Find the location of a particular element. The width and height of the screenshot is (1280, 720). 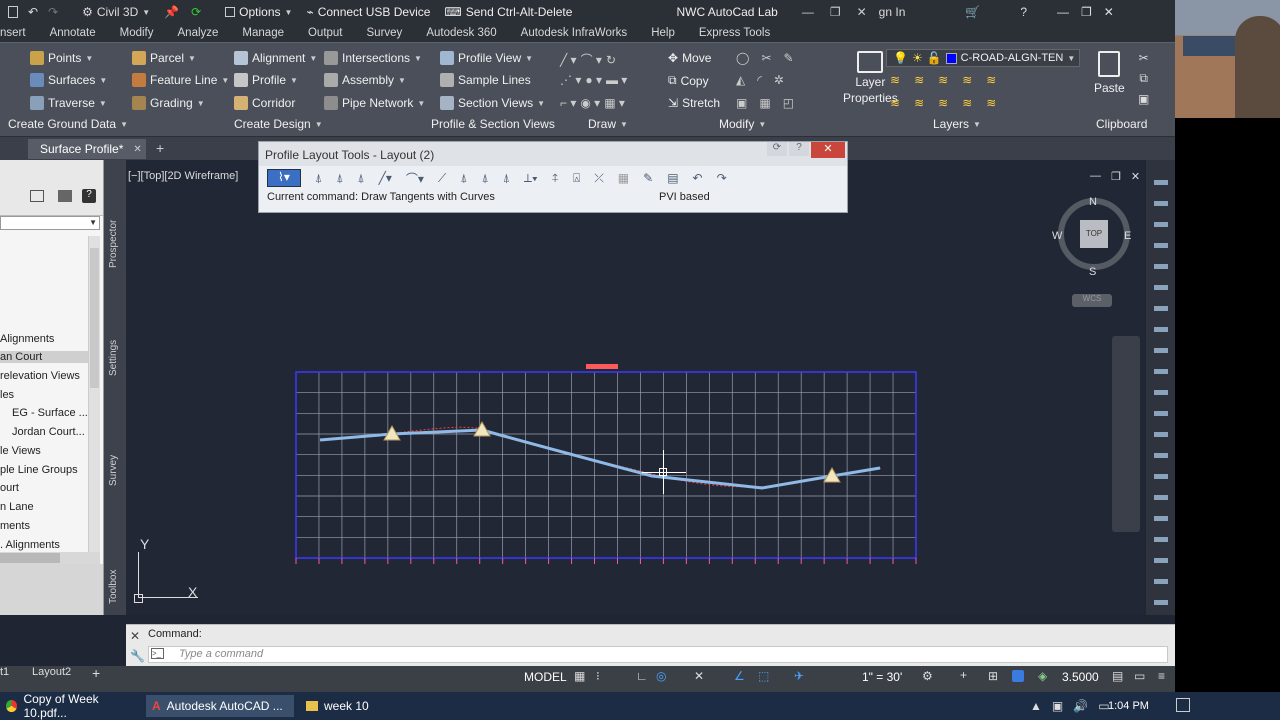

curve-icon: ⌒▾ is located at coordinates (415, 178).